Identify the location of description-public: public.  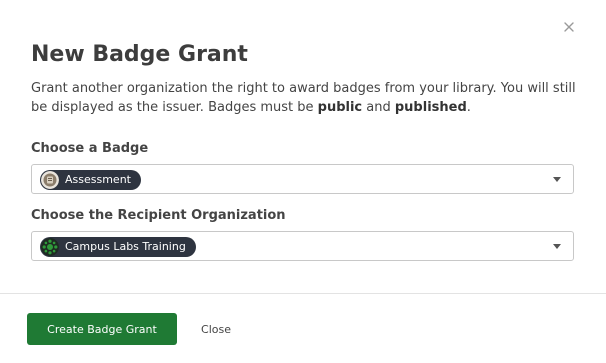
(340, 107).